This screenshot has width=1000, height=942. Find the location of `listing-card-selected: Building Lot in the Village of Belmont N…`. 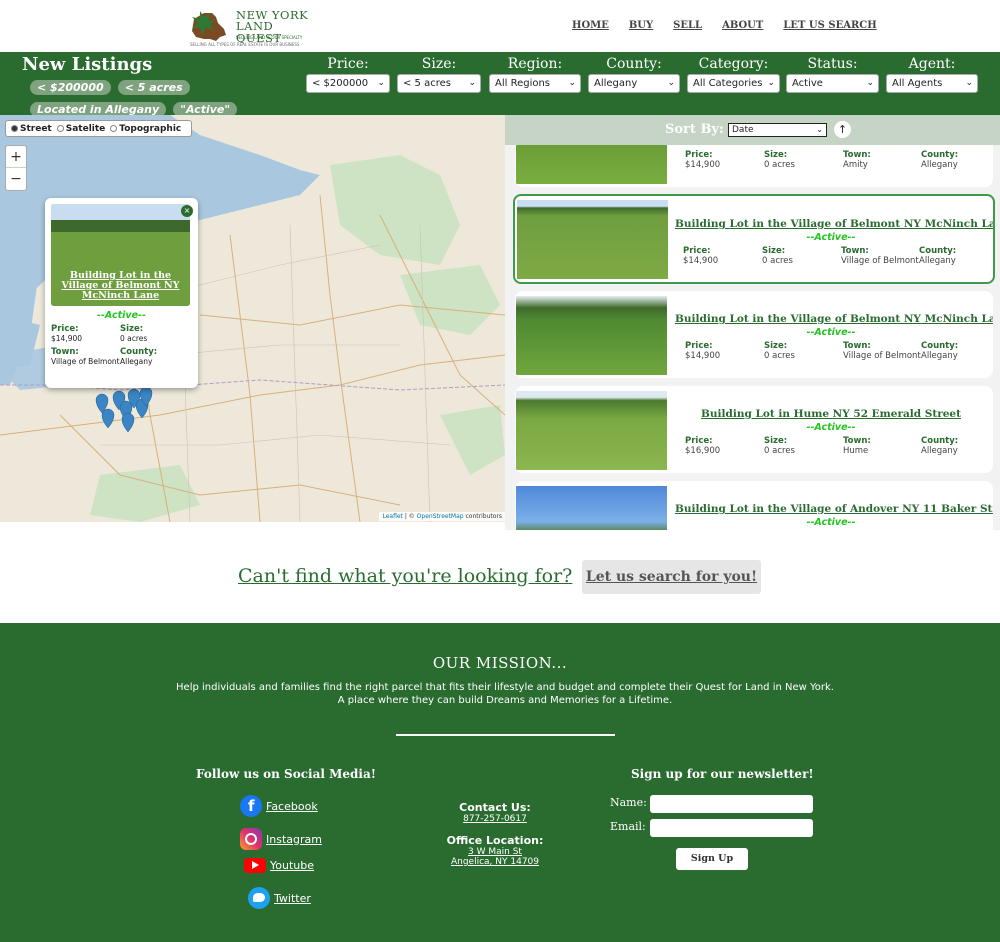

listing-card-selected: Building Lot in the Village of Belmont N… is located at coordinates (754, 239).